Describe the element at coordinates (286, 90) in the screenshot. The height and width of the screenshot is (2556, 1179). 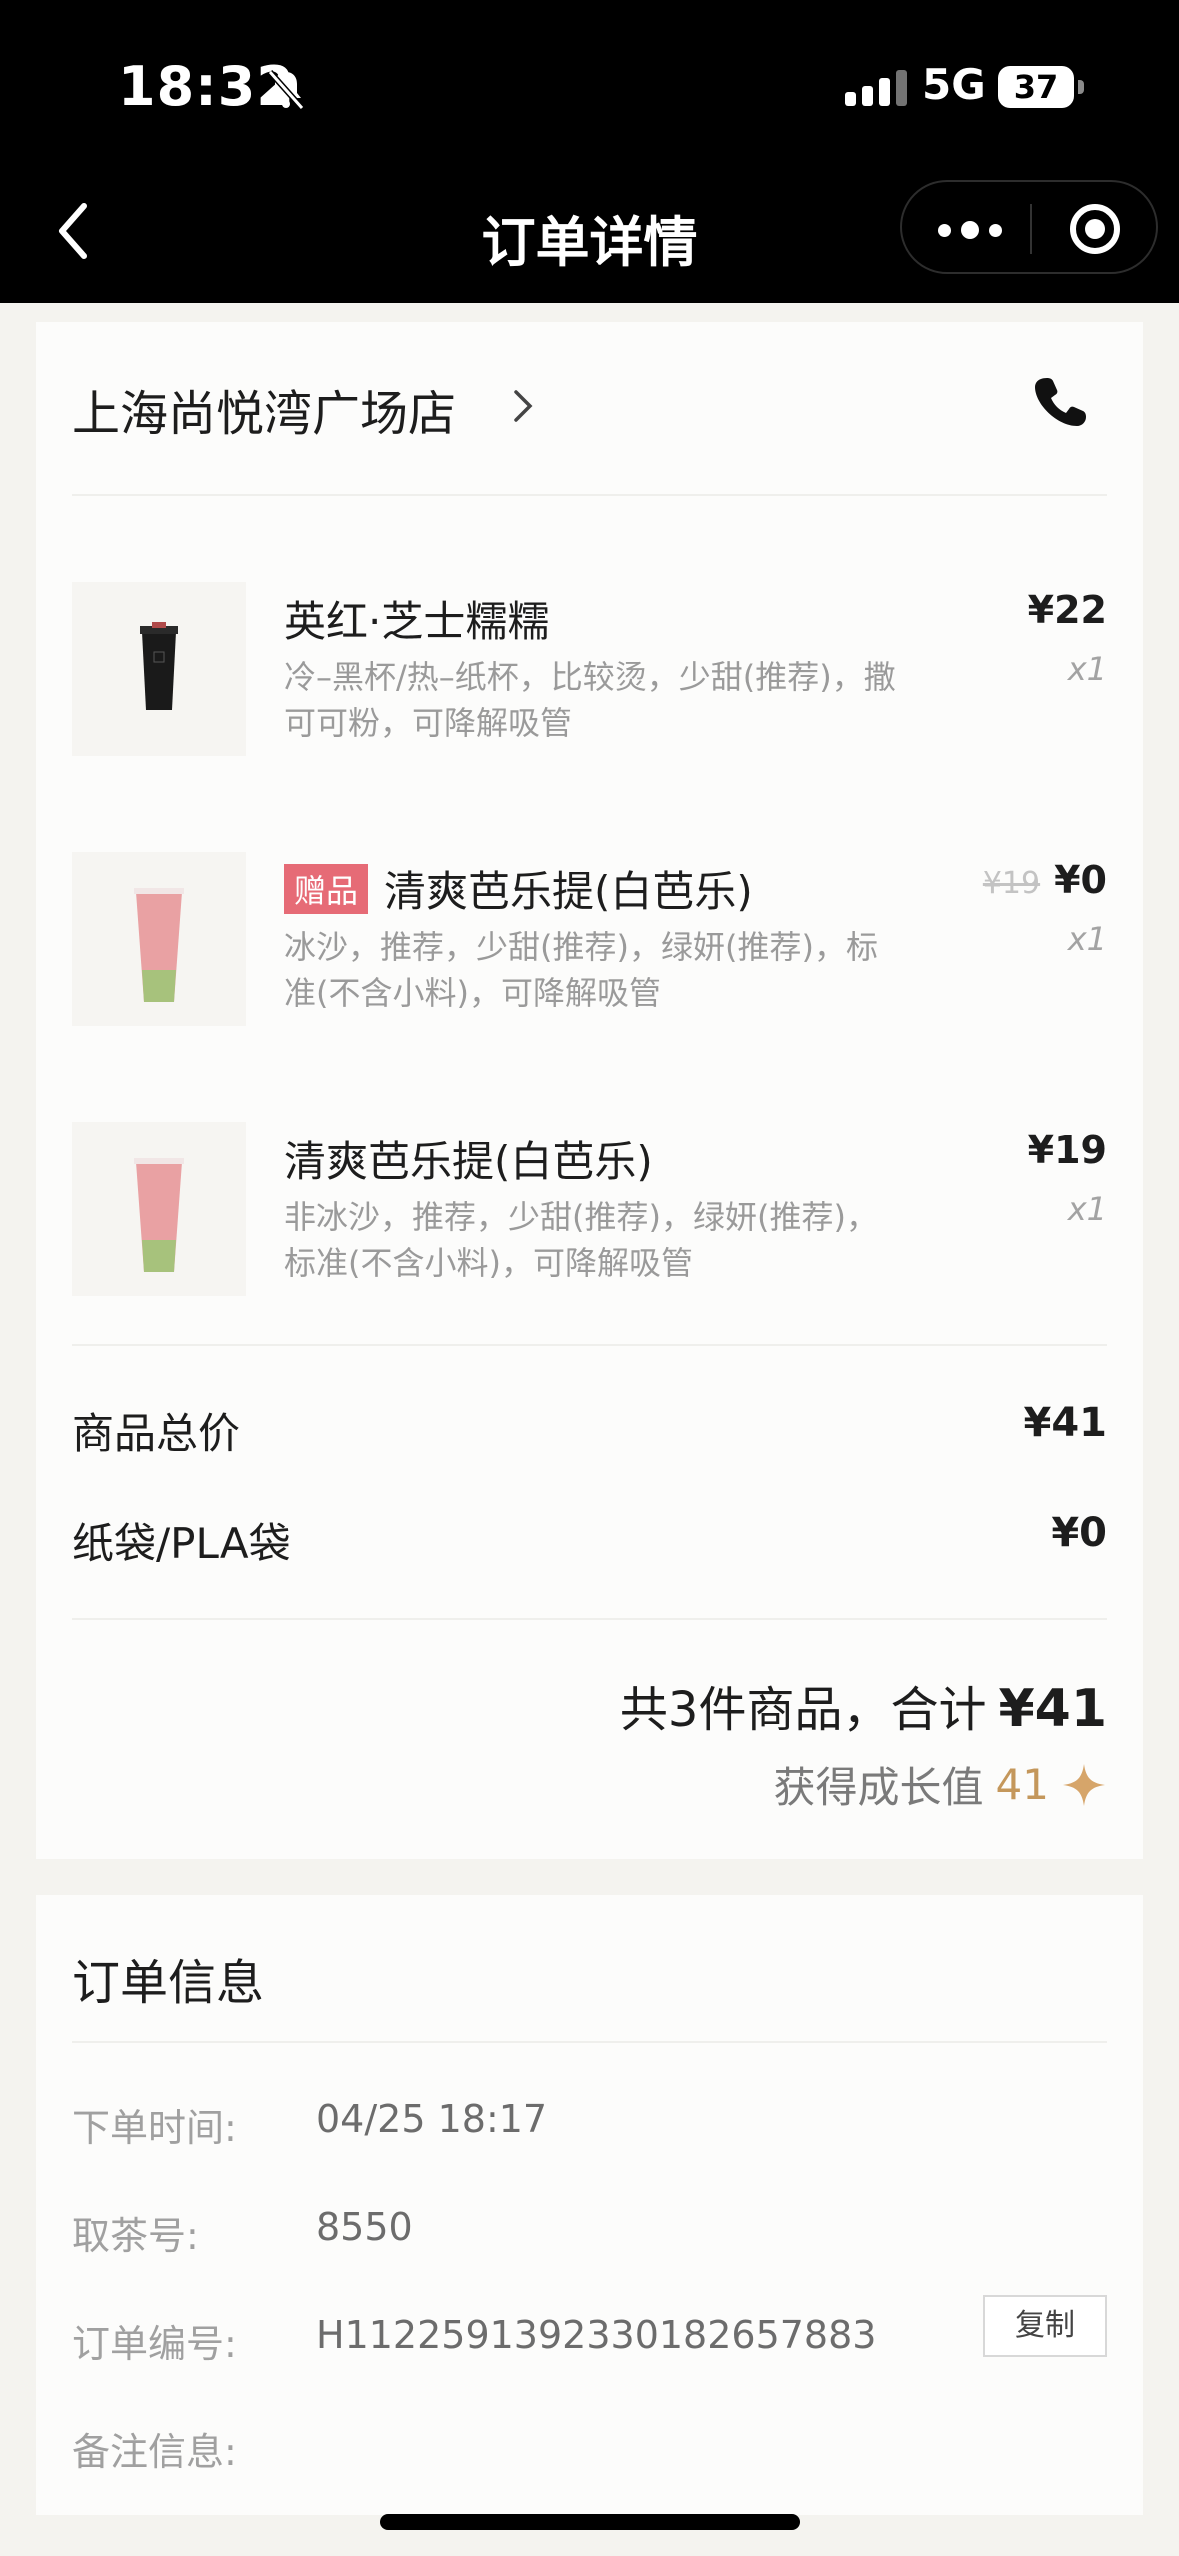
I see `bell-muted-icon` at that location.